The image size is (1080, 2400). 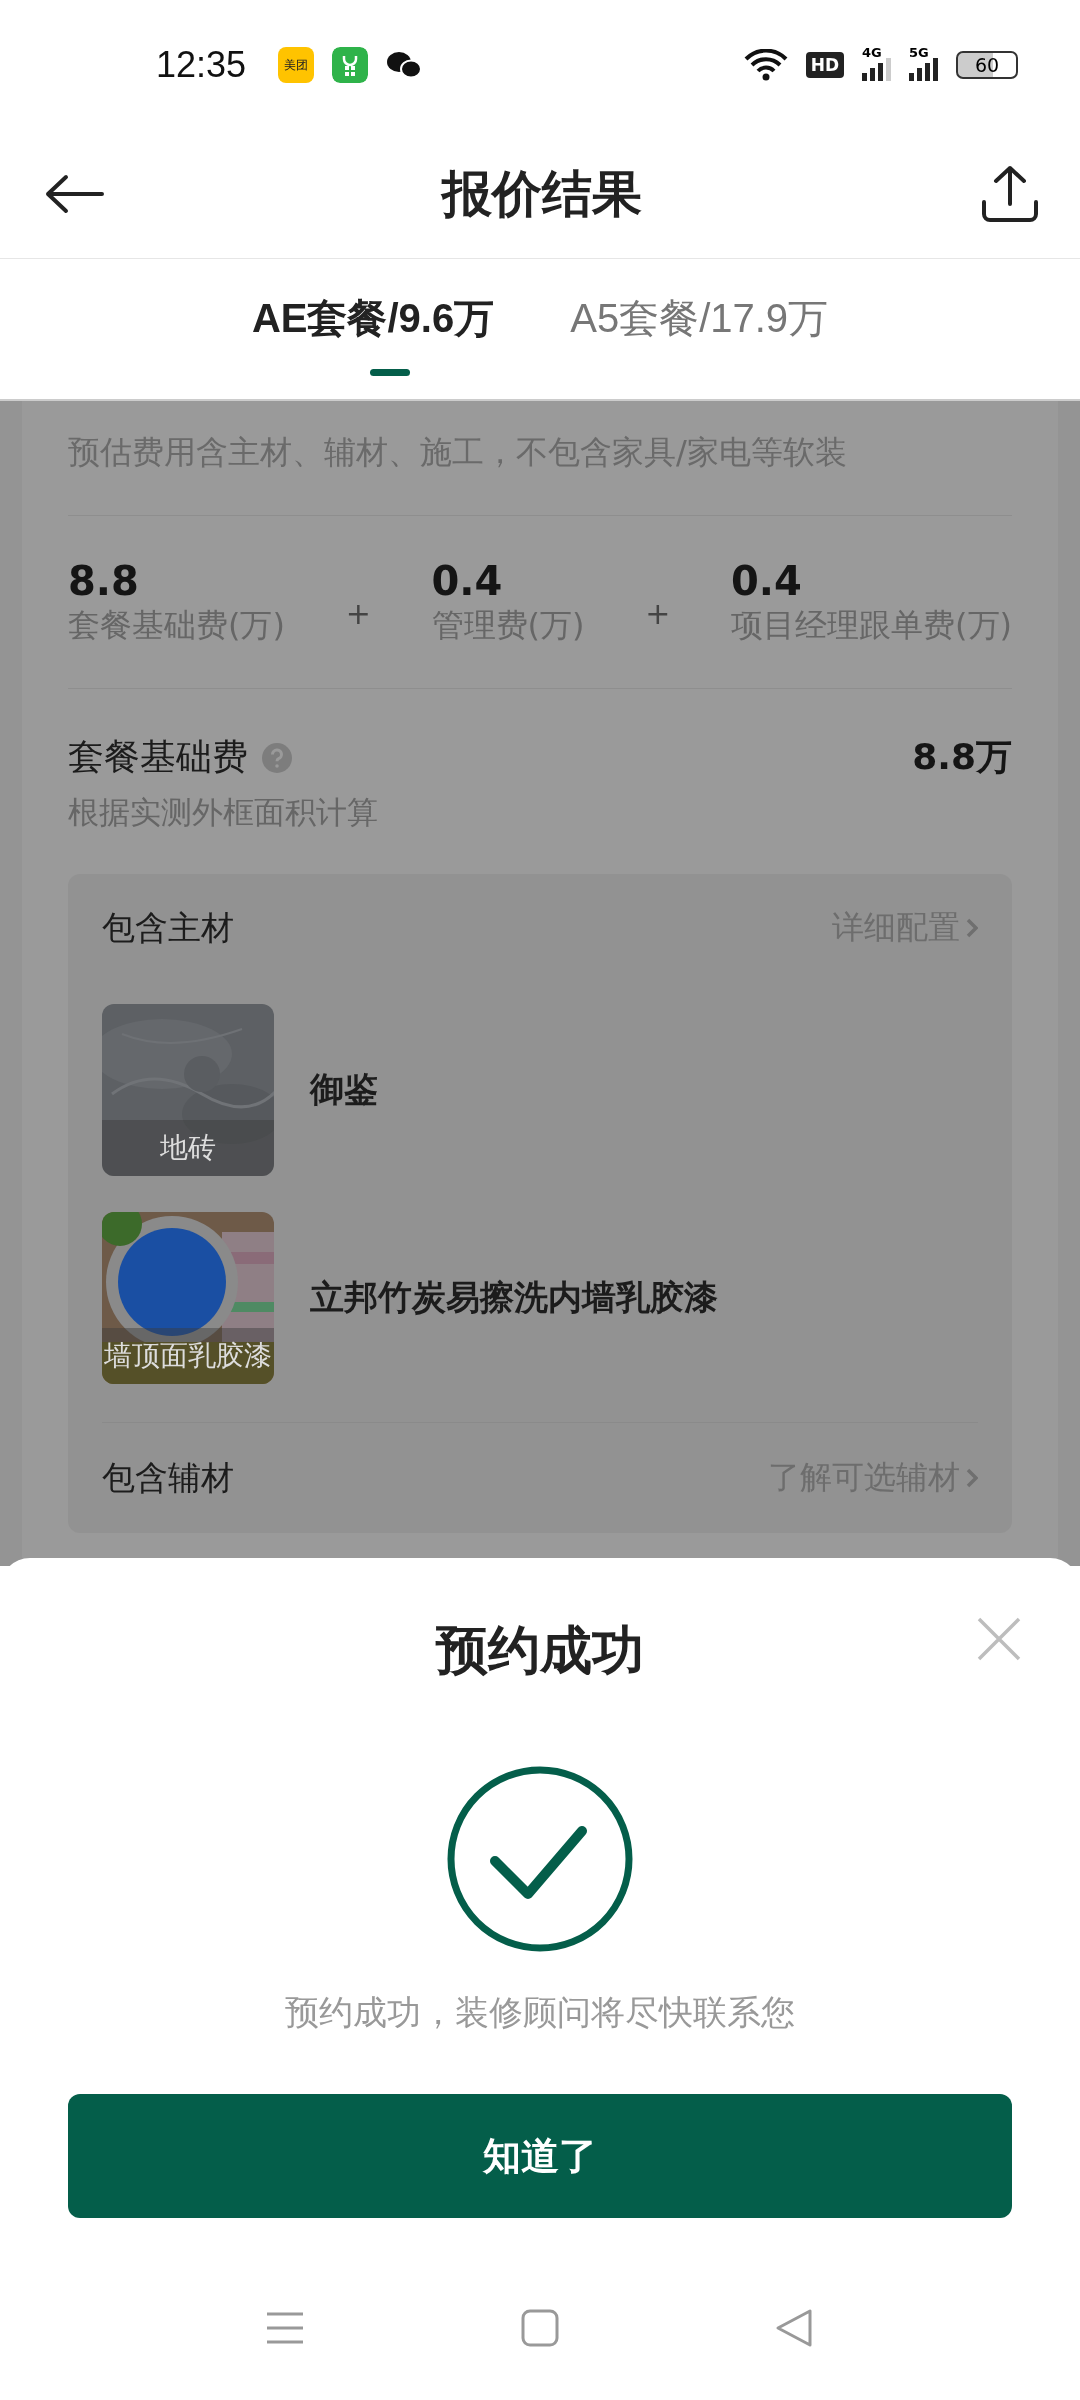 What do you see at coordinates (277, 757) in the screenshot?
I see `help-icon` at bounding box center [277, 757].